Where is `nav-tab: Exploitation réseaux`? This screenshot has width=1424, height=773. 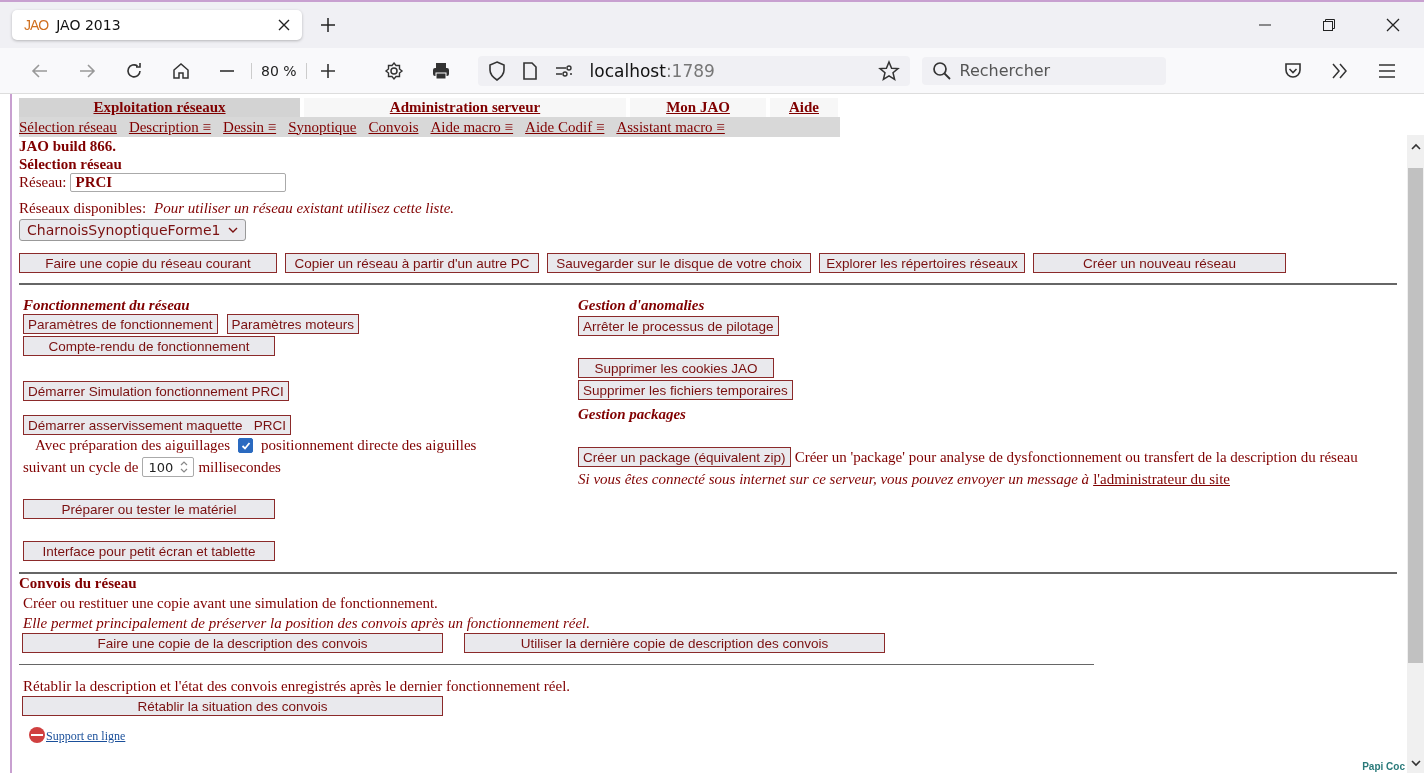 nav-tab: Exploitation réseaux is located at coordinates (159, 107).